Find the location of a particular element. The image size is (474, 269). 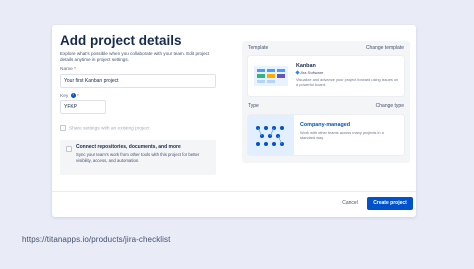

template-header: Template is located at coordinates (258, 48).